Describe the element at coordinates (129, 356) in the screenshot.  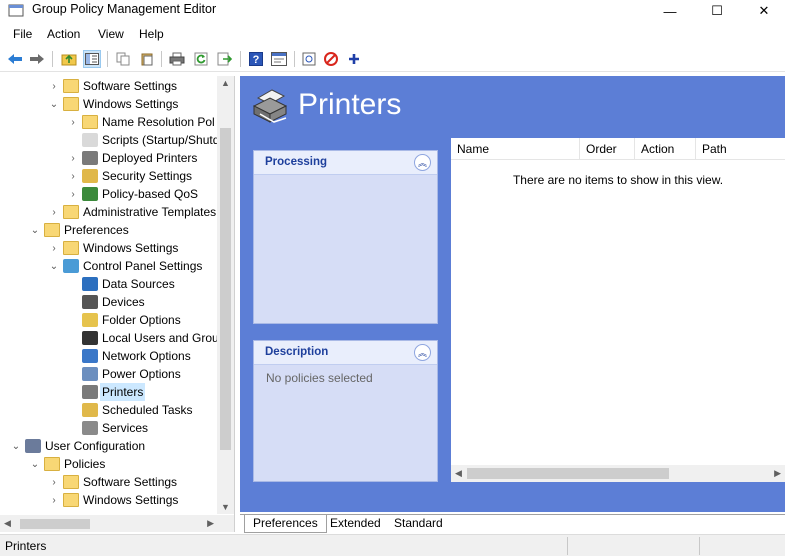
I see `tree-item: Network Options` at that location.